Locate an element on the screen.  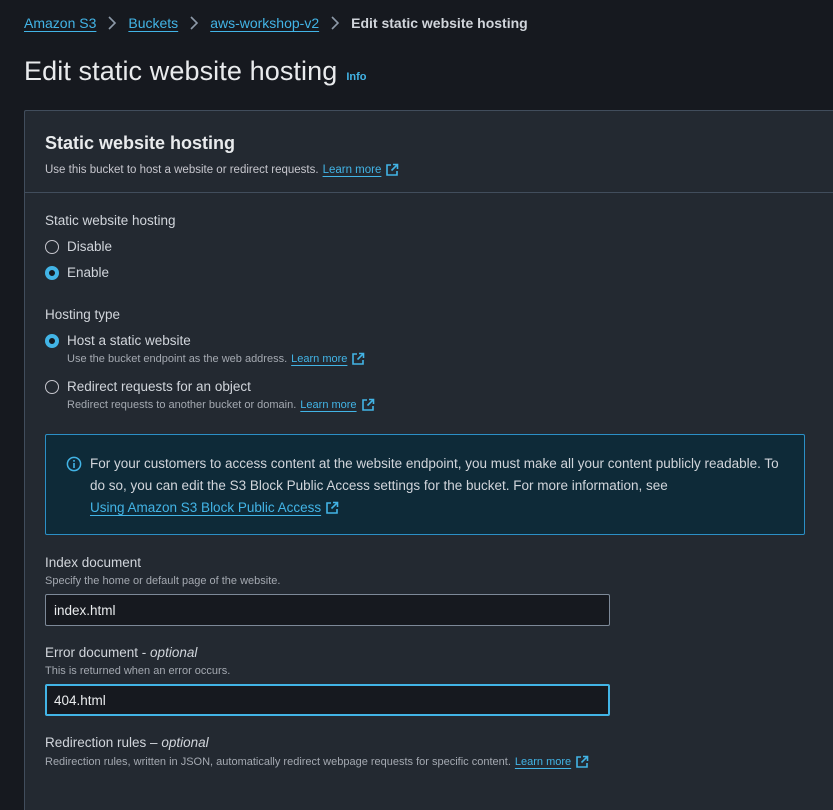
block-public-access-link-label: Using Amazon S3 Block Public Access is located at coordinates (206, 507).